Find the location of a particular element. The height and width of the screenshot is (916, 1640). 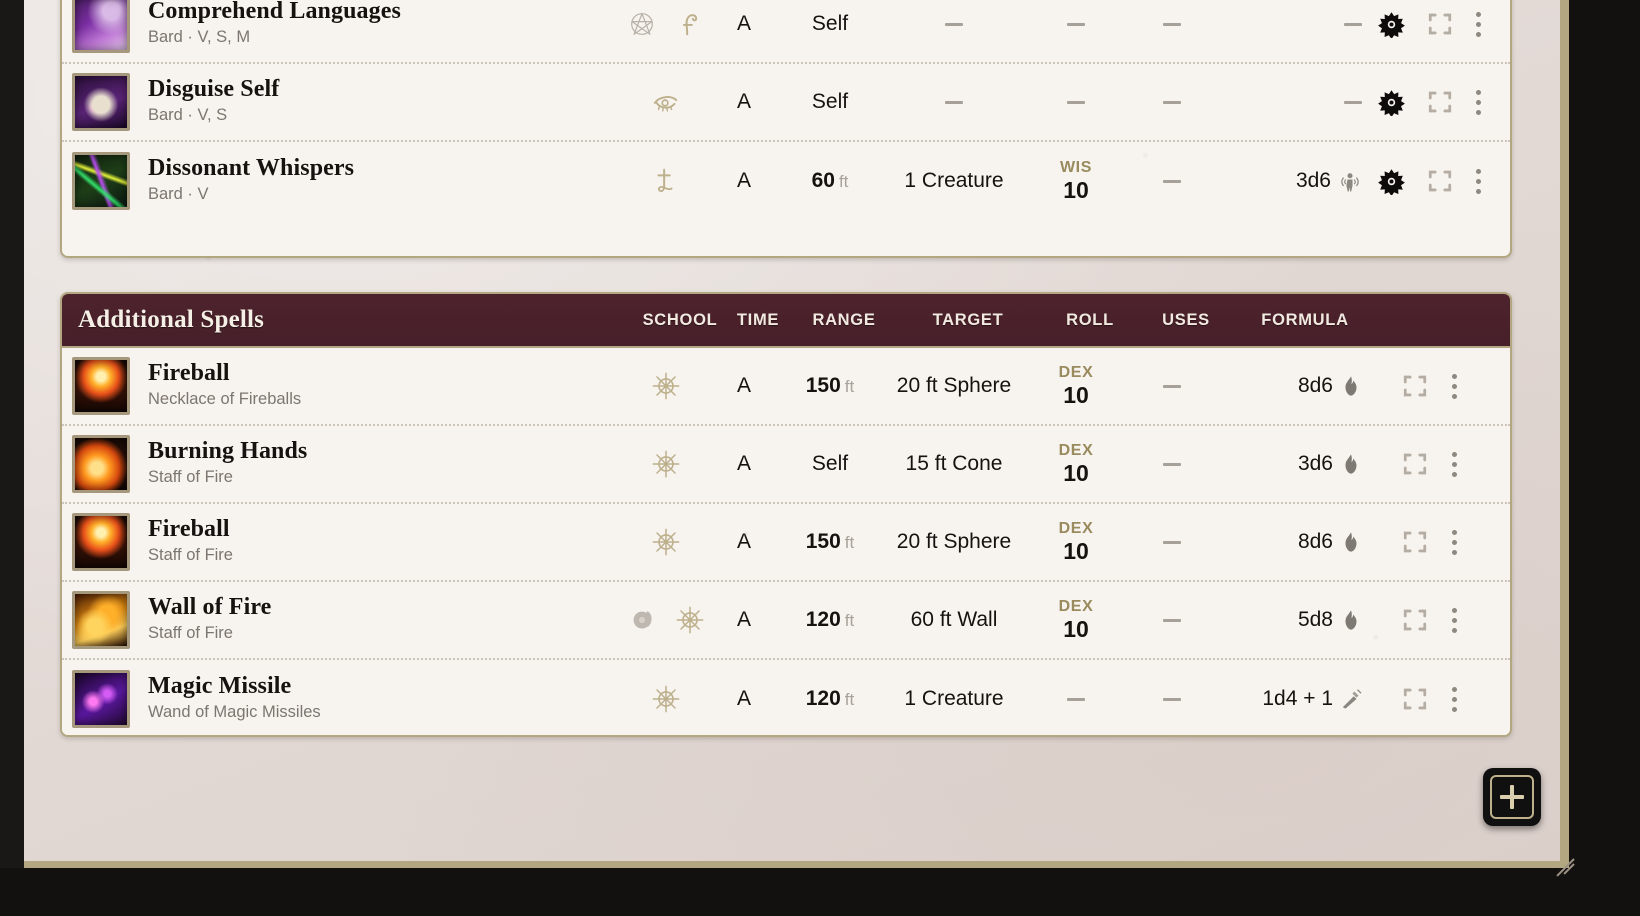

spell-formula-value: 1d4 + 1 is located at coordinates (1297, 699).